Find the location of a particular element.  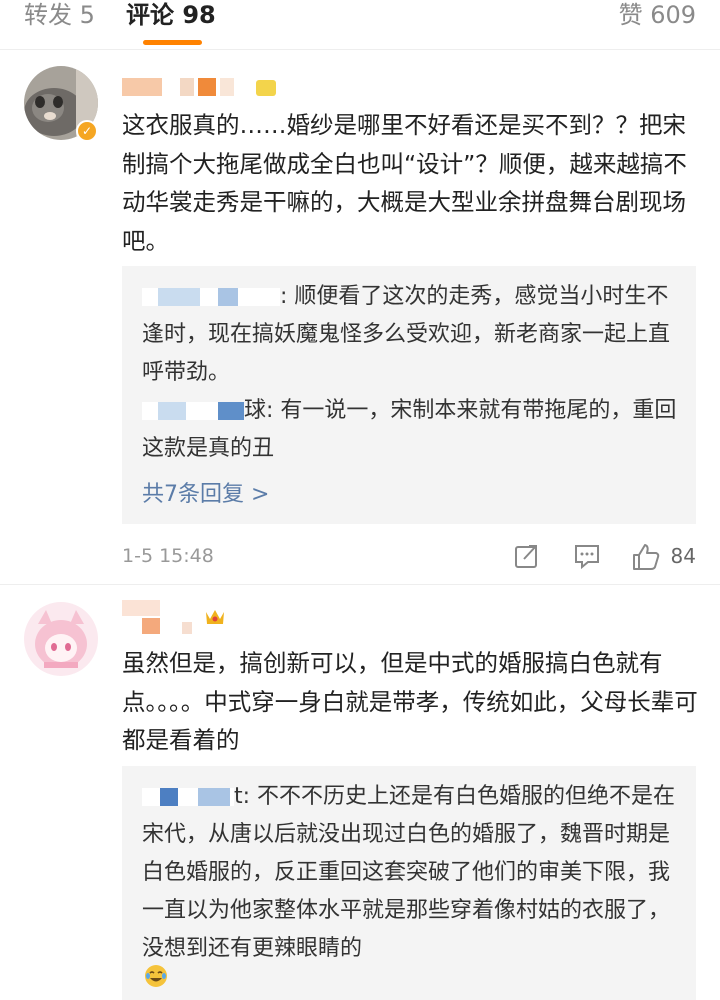

reply-item: 球: 有一说一，宋制本来就有带拖尾的，重回这款是真的丑 is located at coordinates (414, 430).